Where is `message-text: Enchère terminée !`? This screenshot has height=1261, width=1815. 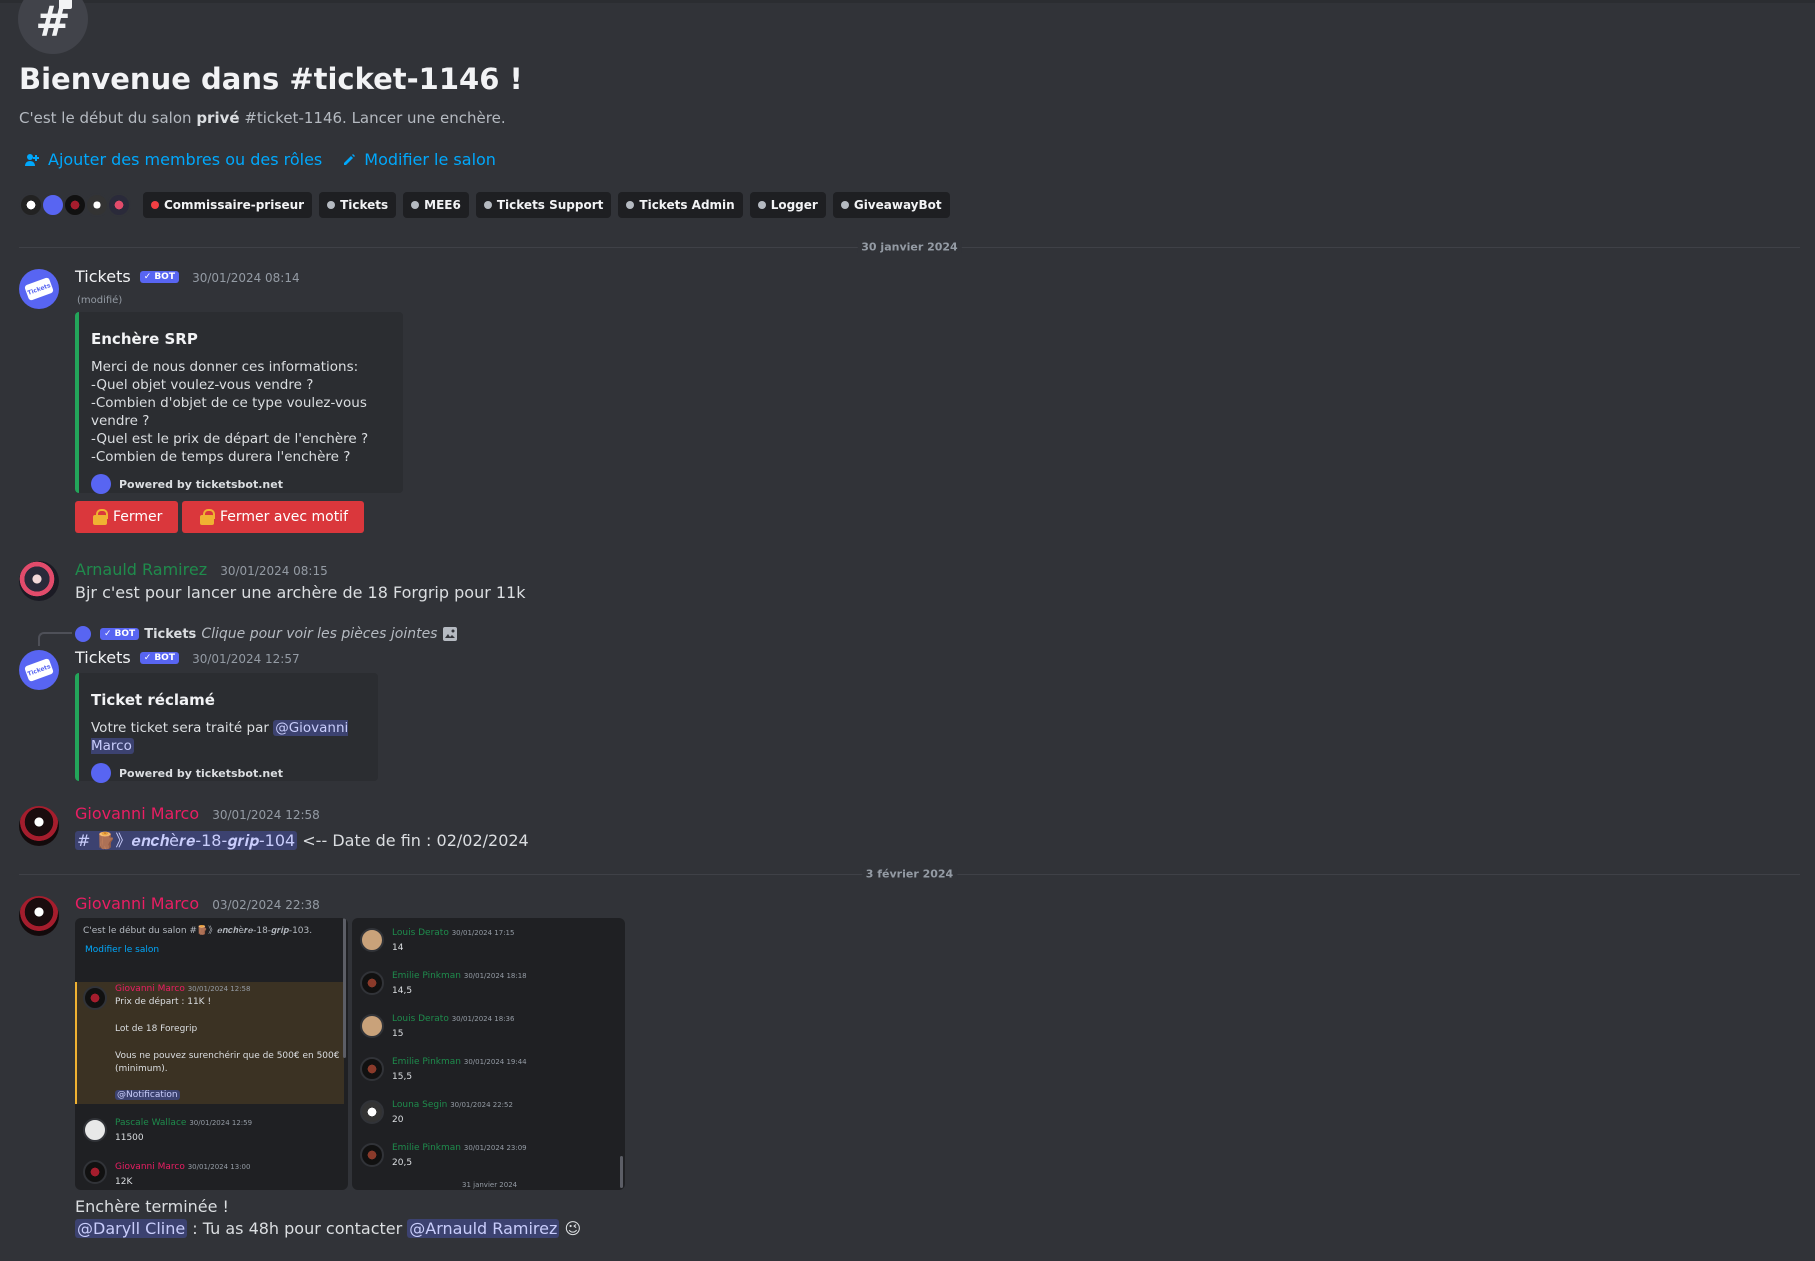
message-text: Enchère terminée ! is located at coordinates (152, 1206).